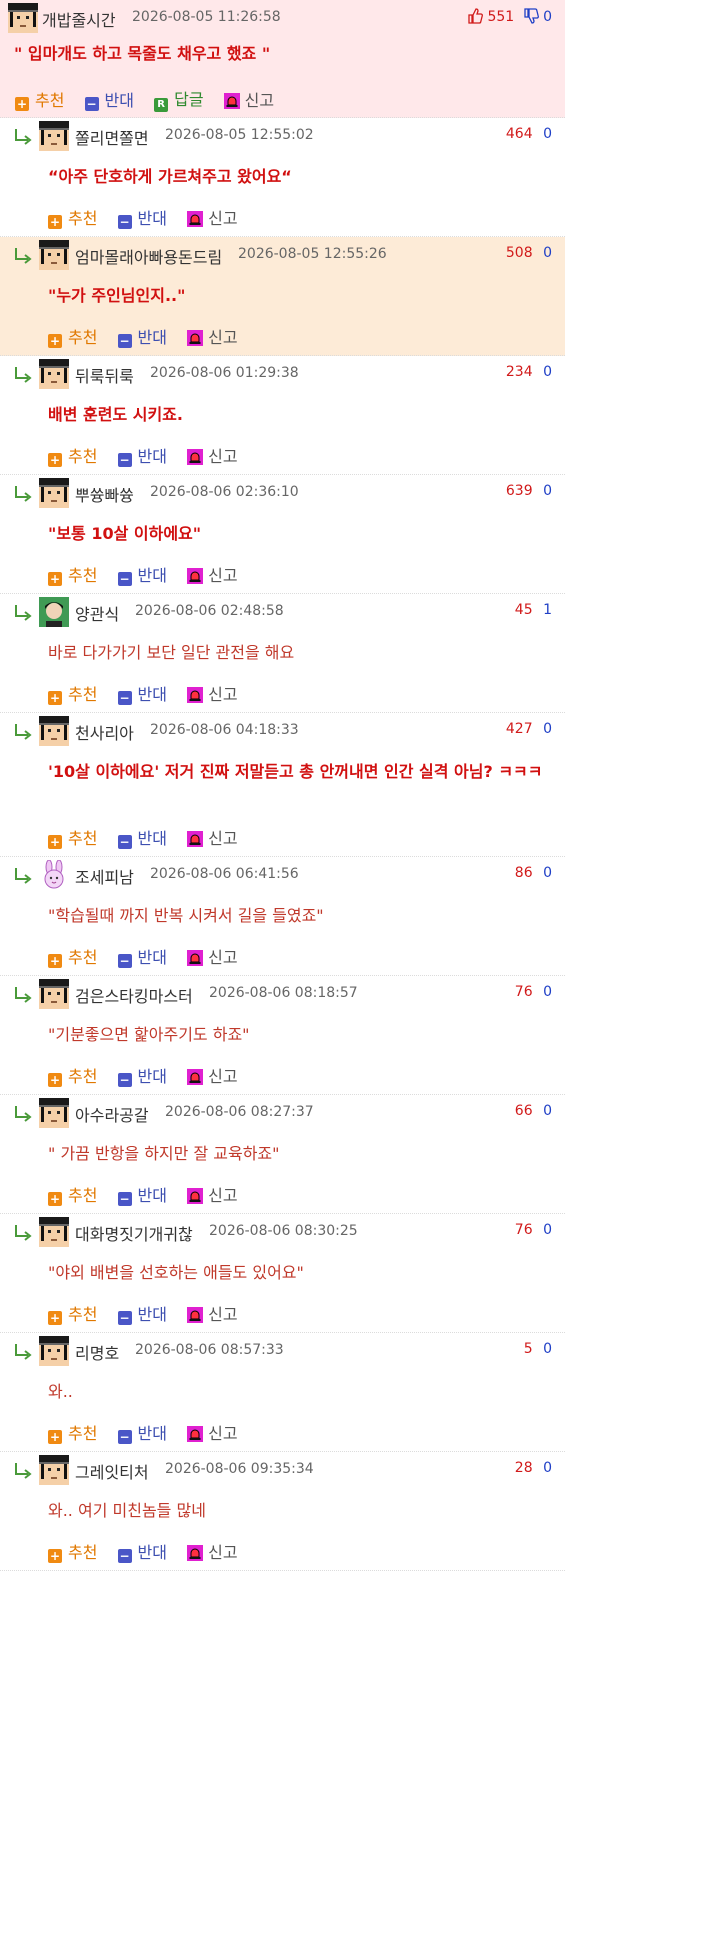  Describe the element at coordinates (547, 610) in the screenshot. I see `downvote-count: 1` at that location.